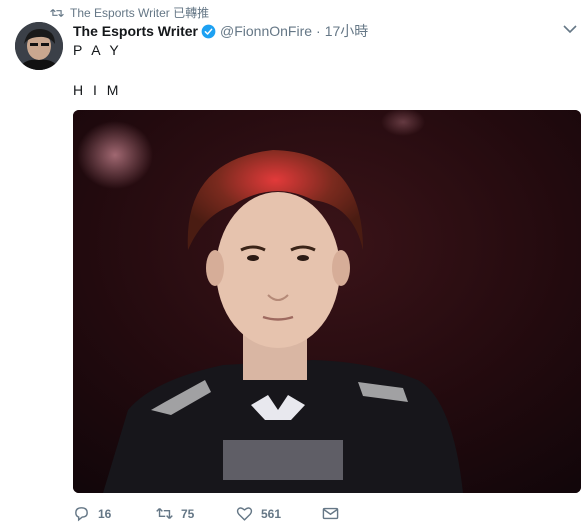 The height and width of the screenshot is (527, 585). What do you see at coordinates (140, 13) in the screenshot?
I see `retweet-context-label: The Esports Writer 已轉推` at bounding box center [140, 13].